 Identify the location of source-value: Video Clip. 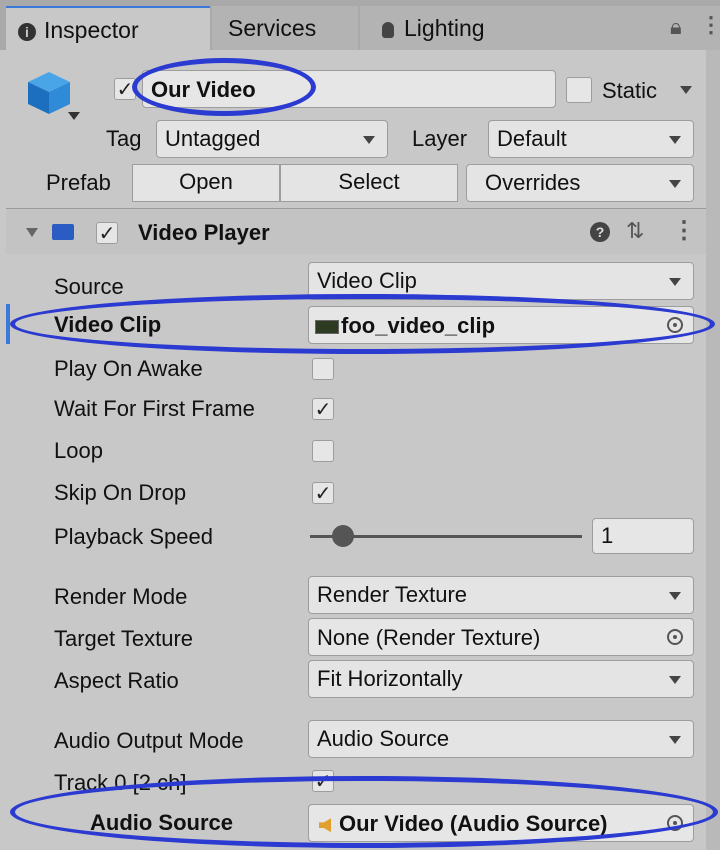
(367, 280).